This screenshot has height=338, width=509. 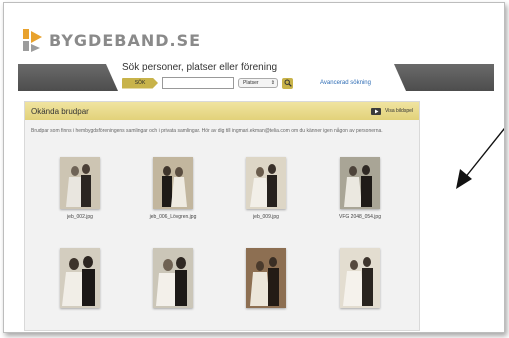 I want to click on play-icon, so click(x=376, y=111).